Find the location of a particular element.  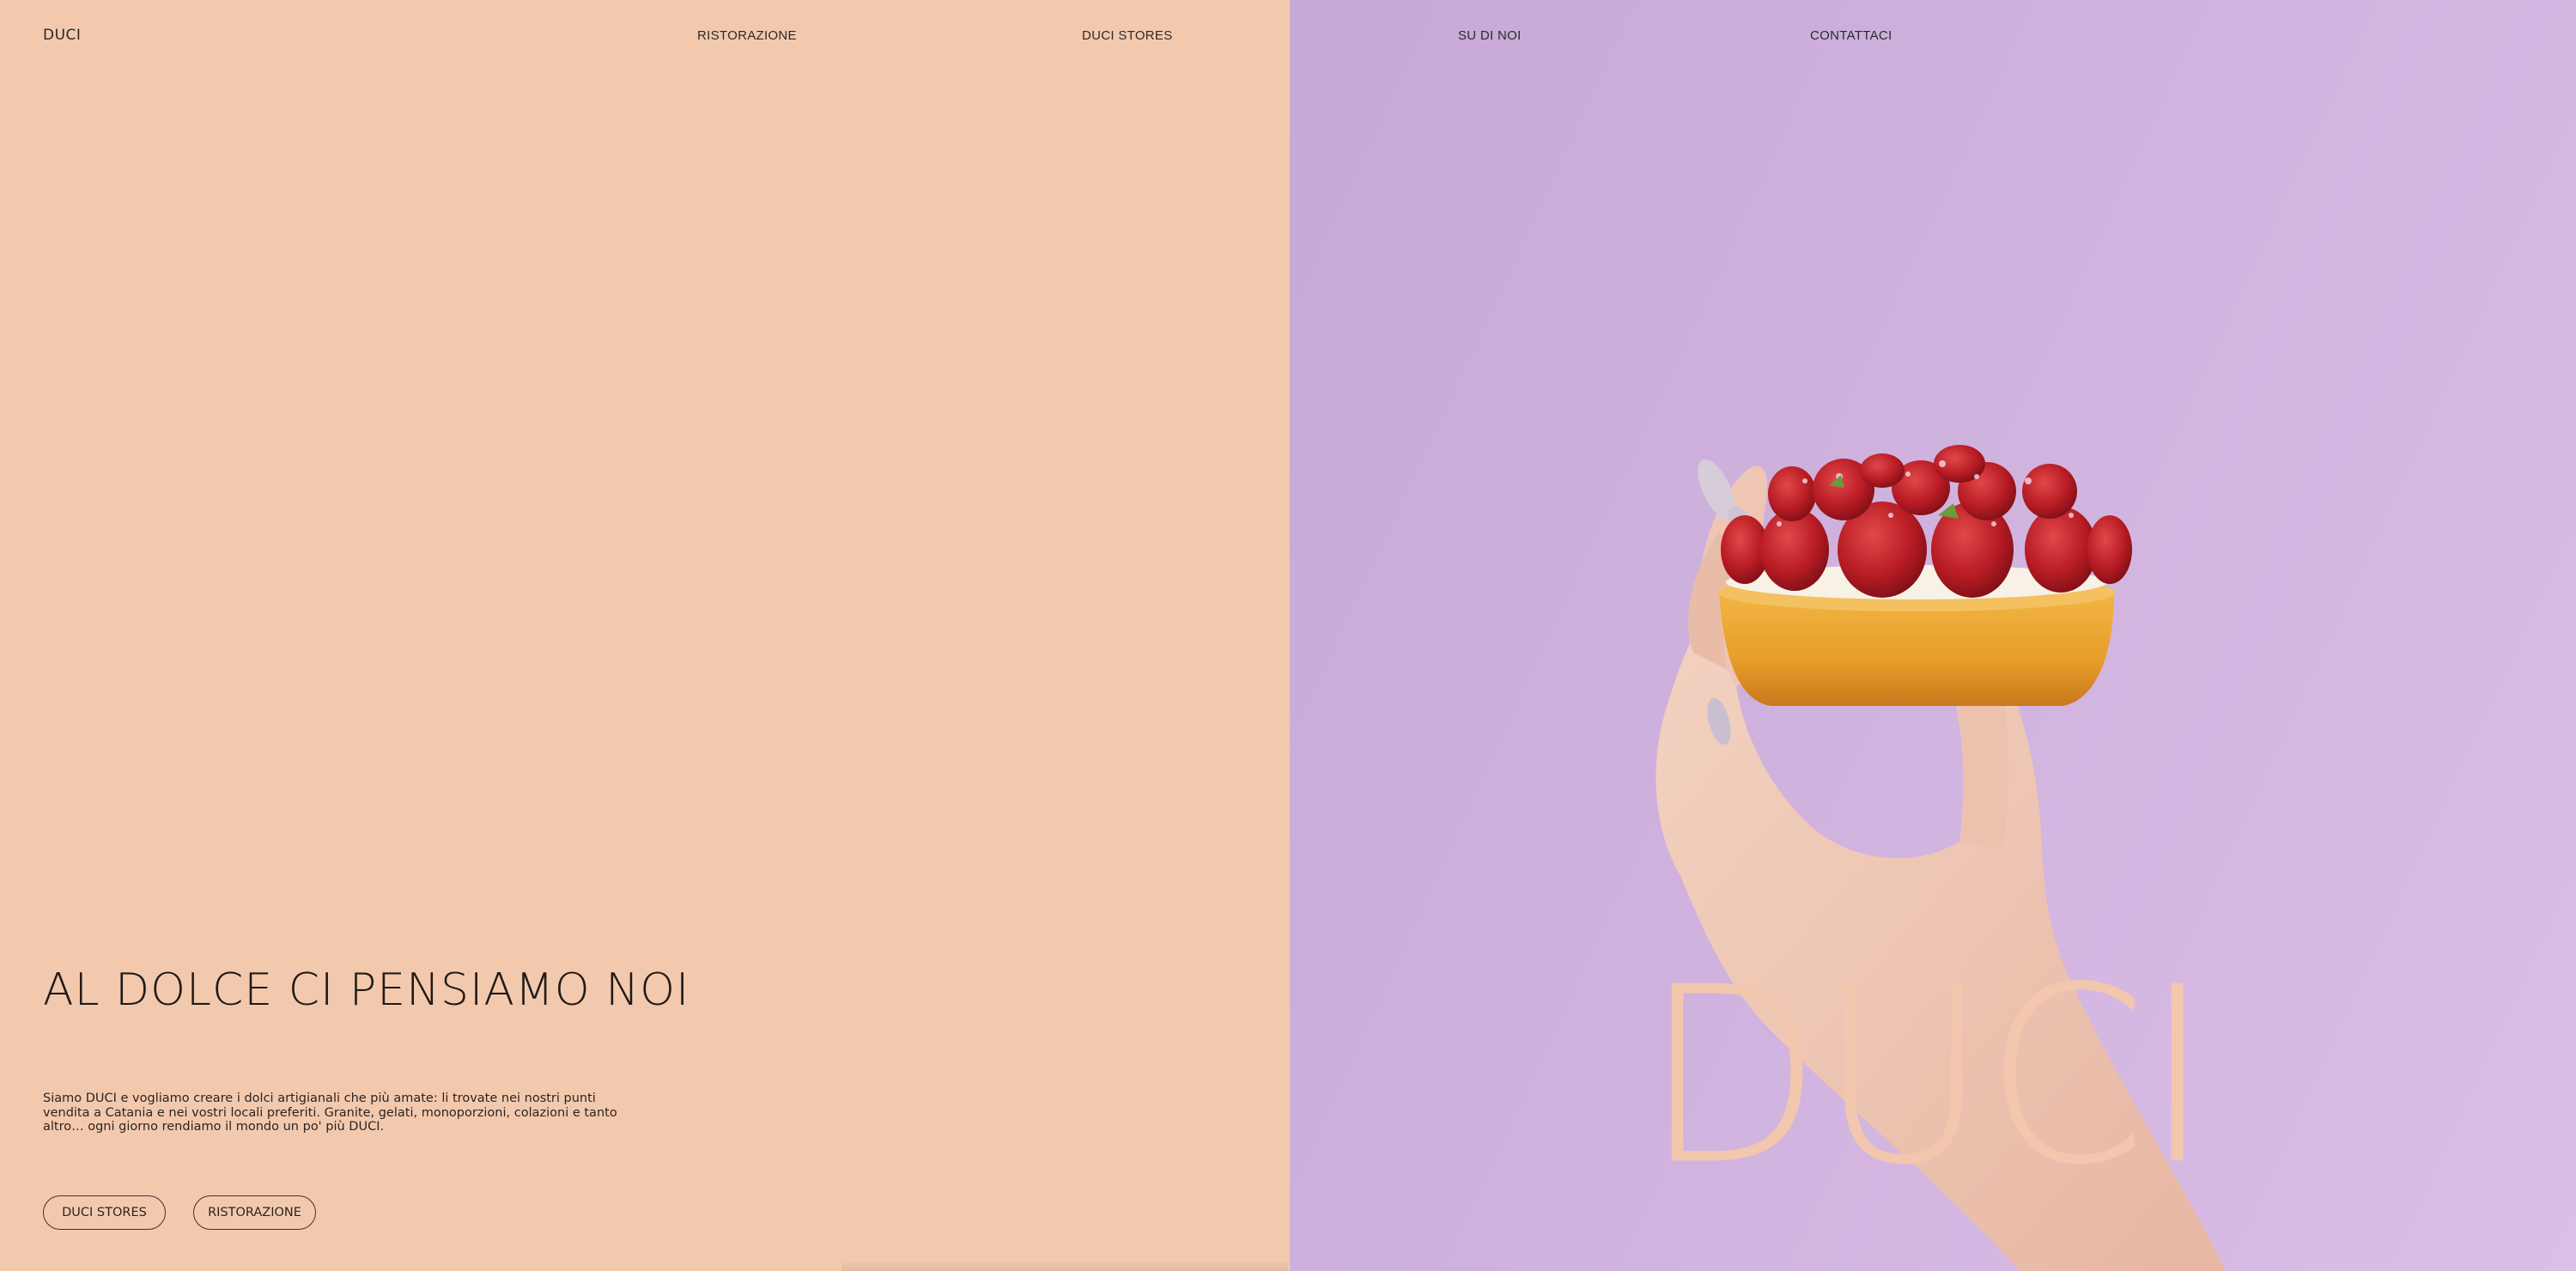

site-logo: DUCI is located at coordinates (62, 36).